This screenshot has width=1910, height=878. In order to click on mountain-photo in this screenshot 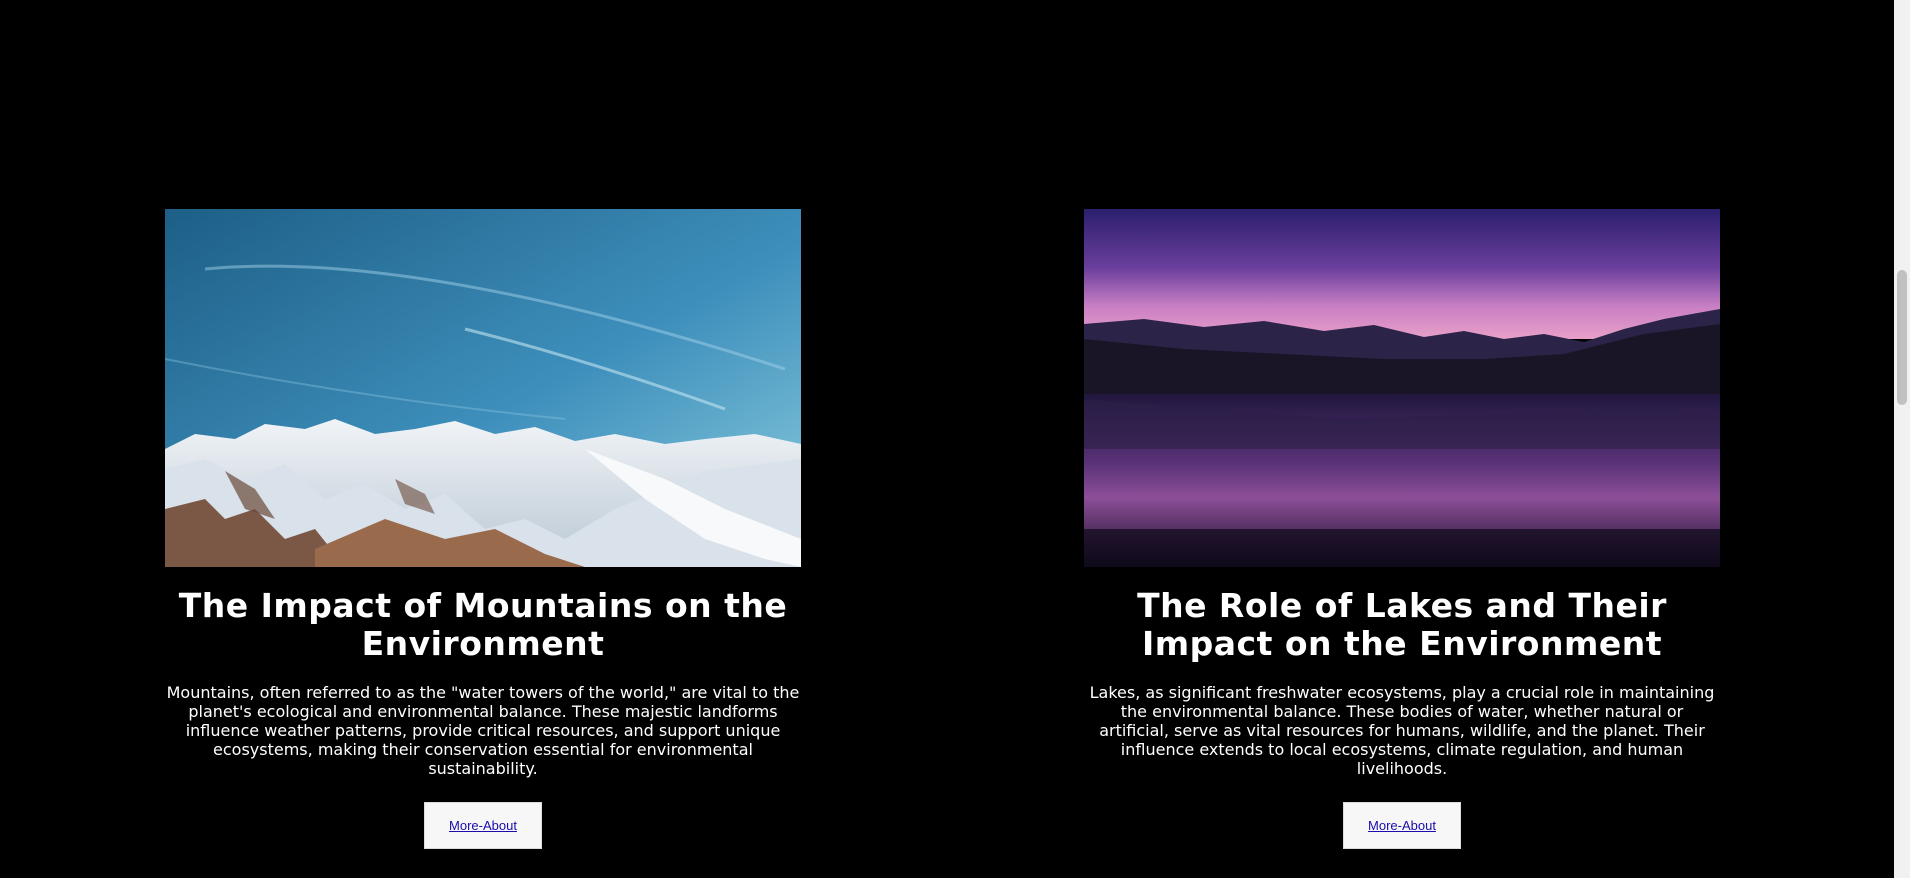, I will do `click(483, 388)`.